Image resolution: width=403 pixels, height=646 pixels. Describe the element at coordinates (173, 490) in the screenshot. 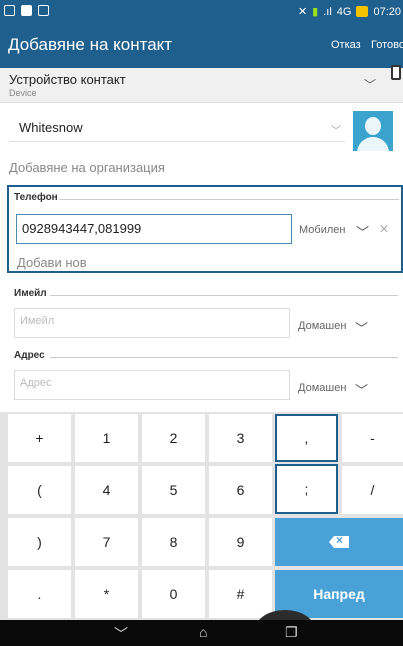

I see `key-5: 5` at that location.